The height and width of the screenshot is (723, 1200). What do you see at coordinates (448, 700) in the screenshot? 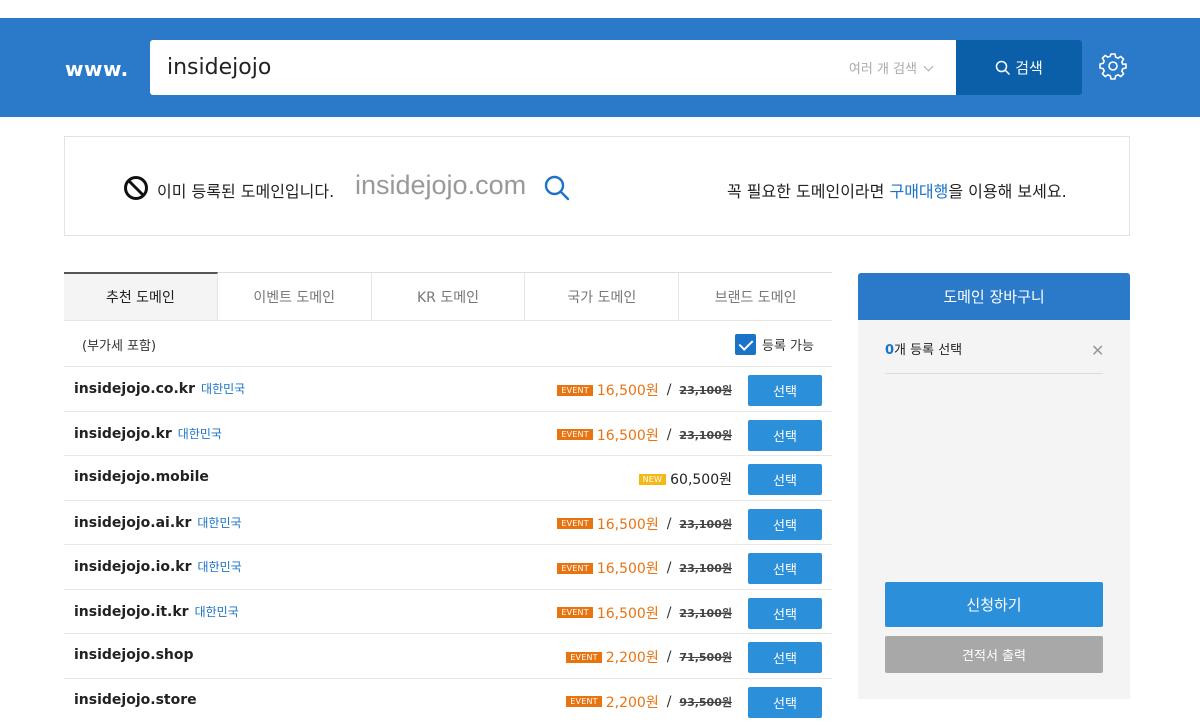
I see `domain-row: insidejojo.store EVENT 2,200원 / 93,500원 선택` at bounding box center [448, 700].